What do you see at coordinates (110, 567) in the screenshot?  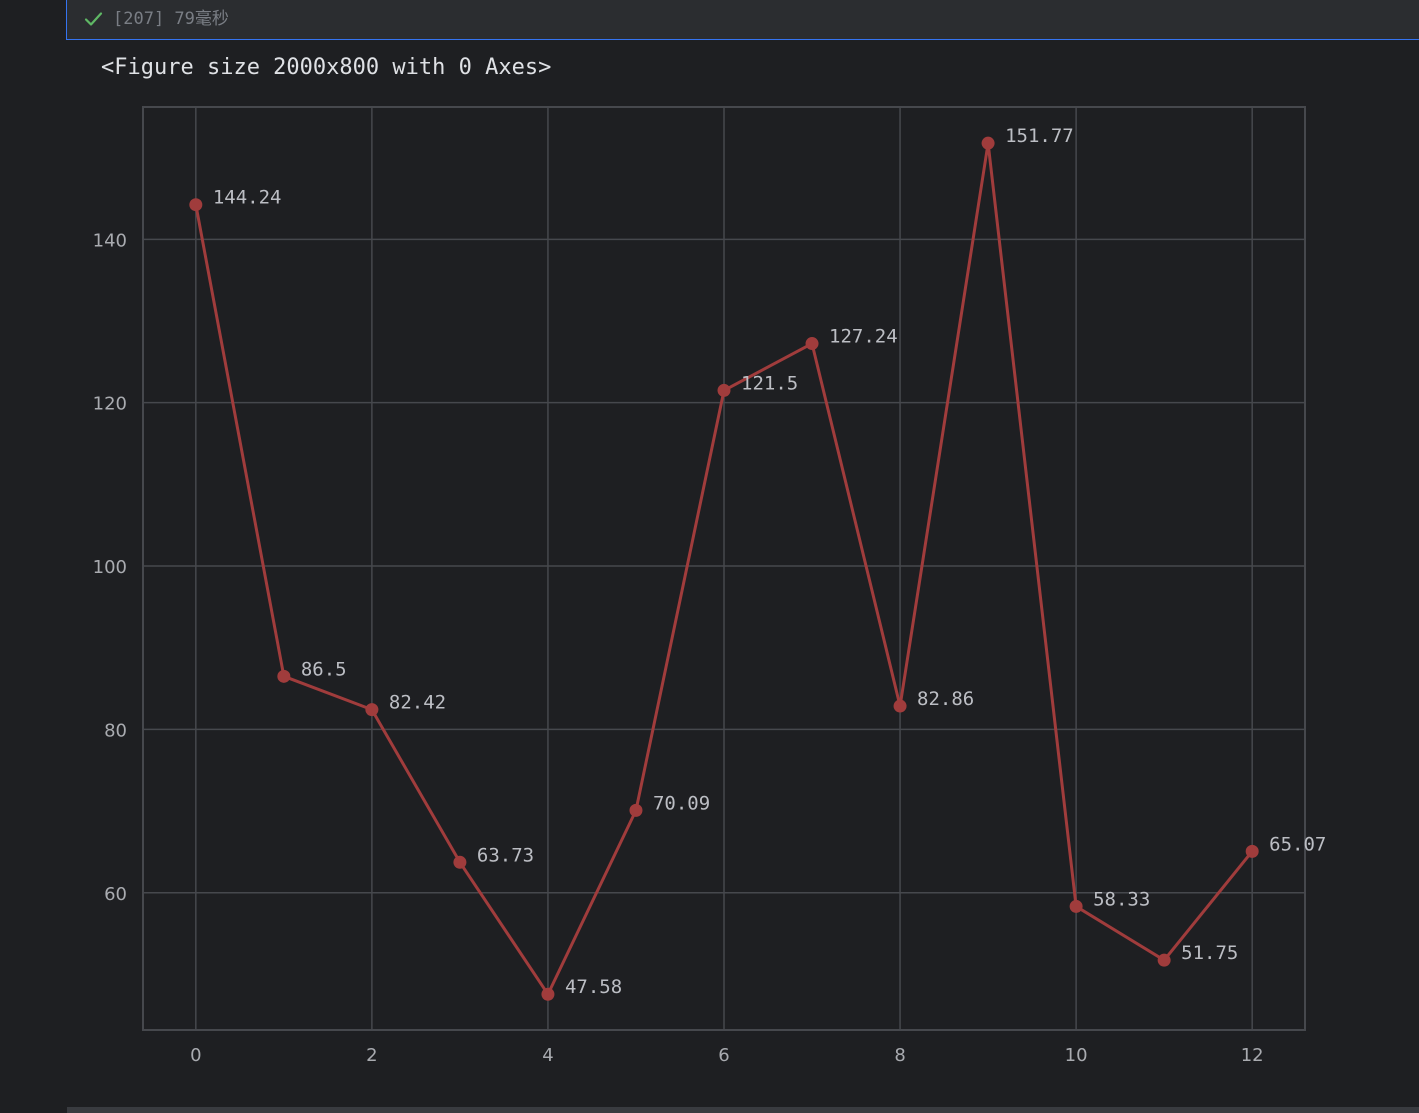 I see `y-tick-label: 100` at bounding box center [110, 567].